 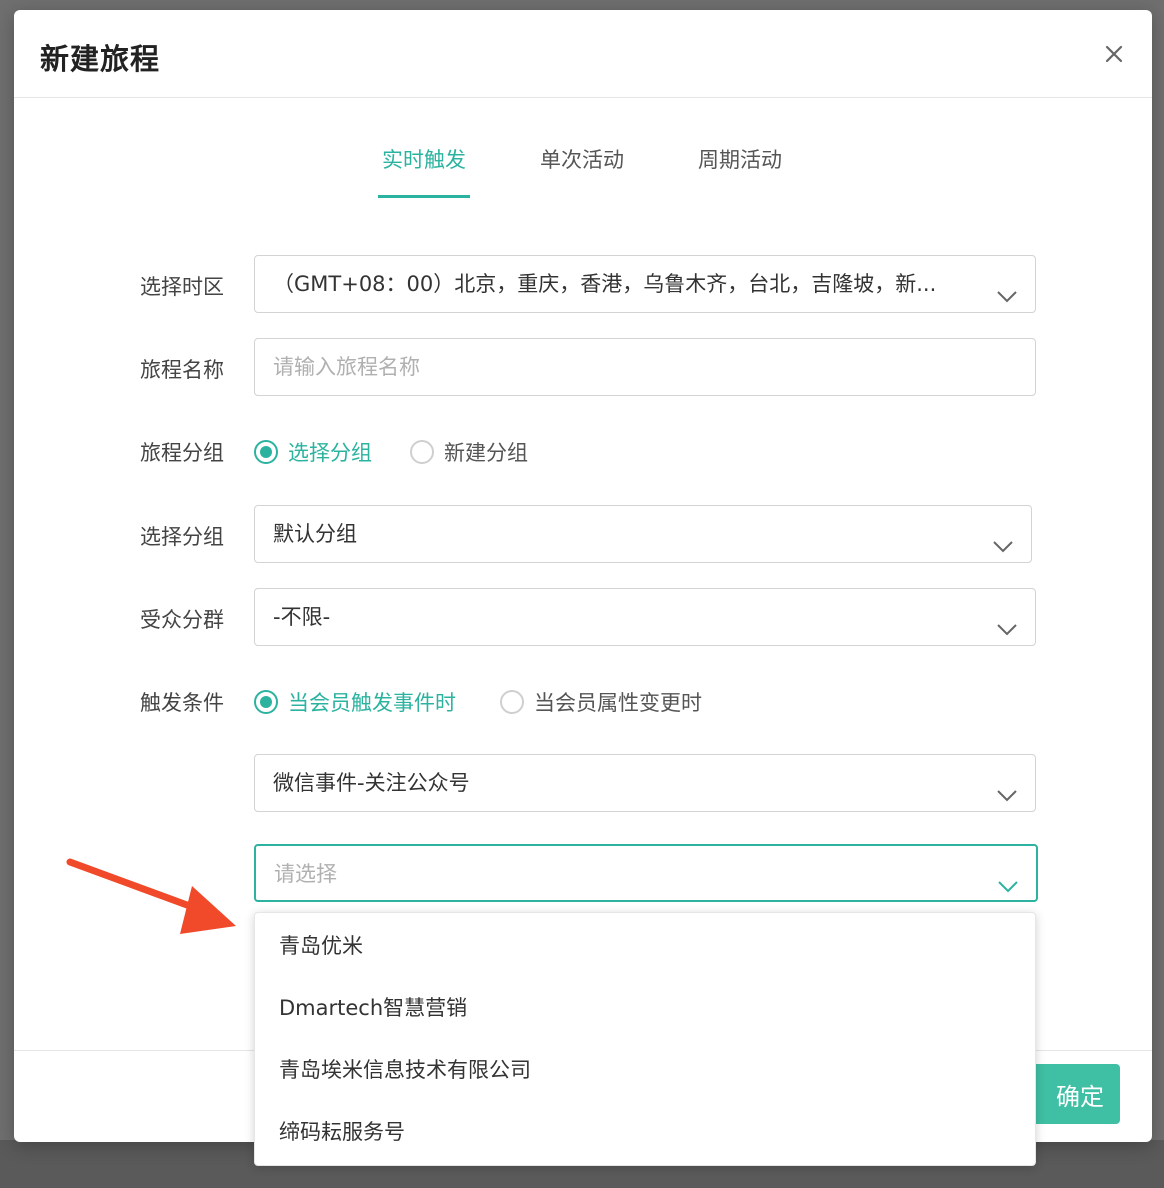 What do you see at coordinates (424, 170) in the screenshot?
I see `tab-realtime-trigger: 实时触发` at bounding box center [424, 170].